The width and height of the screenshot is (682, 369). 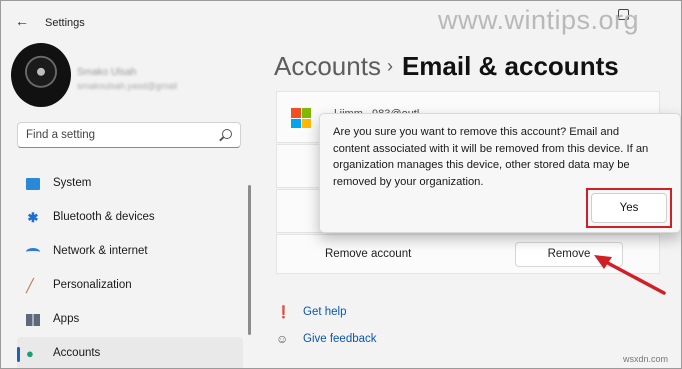 I want to click on sidebar-item-label: Bluetooth & devices, so click(x=104, y=217).